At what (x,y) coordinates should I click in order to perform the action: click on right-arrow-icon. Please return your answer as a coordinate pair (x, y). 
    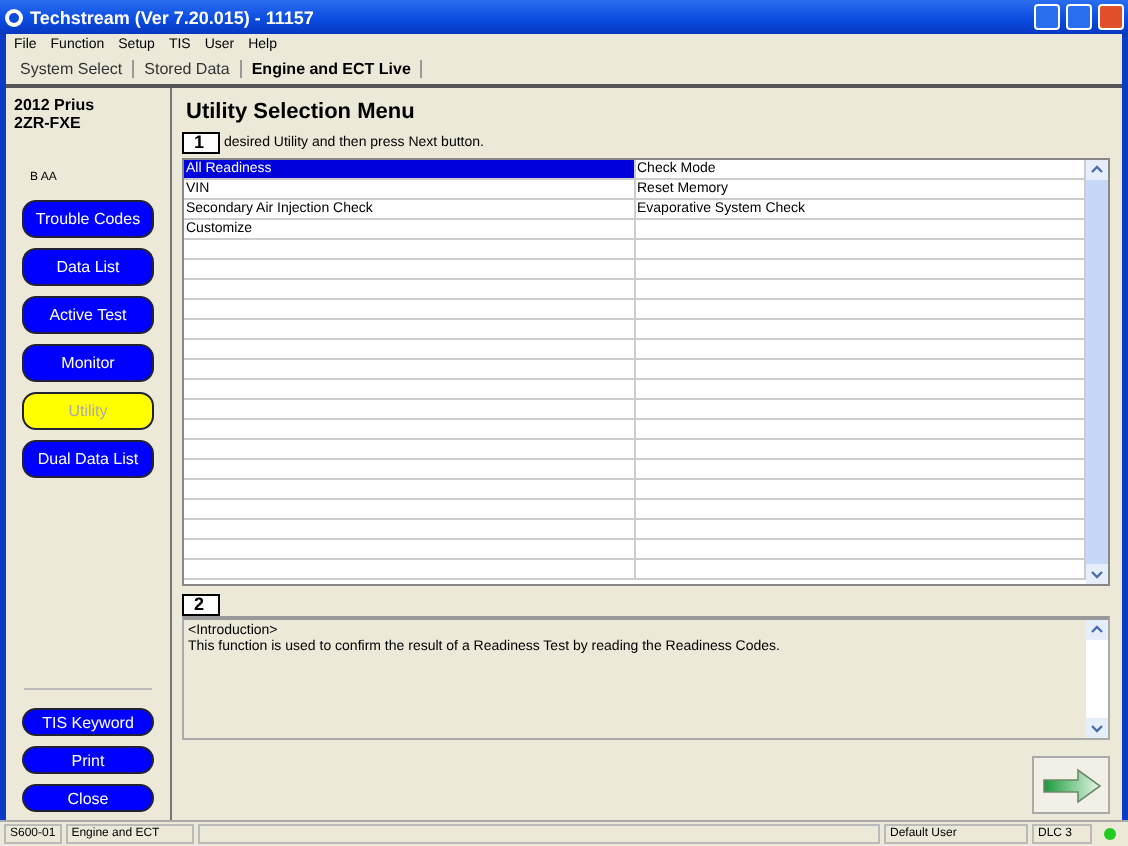
    Looking at the image, I should click on (1071, 785).